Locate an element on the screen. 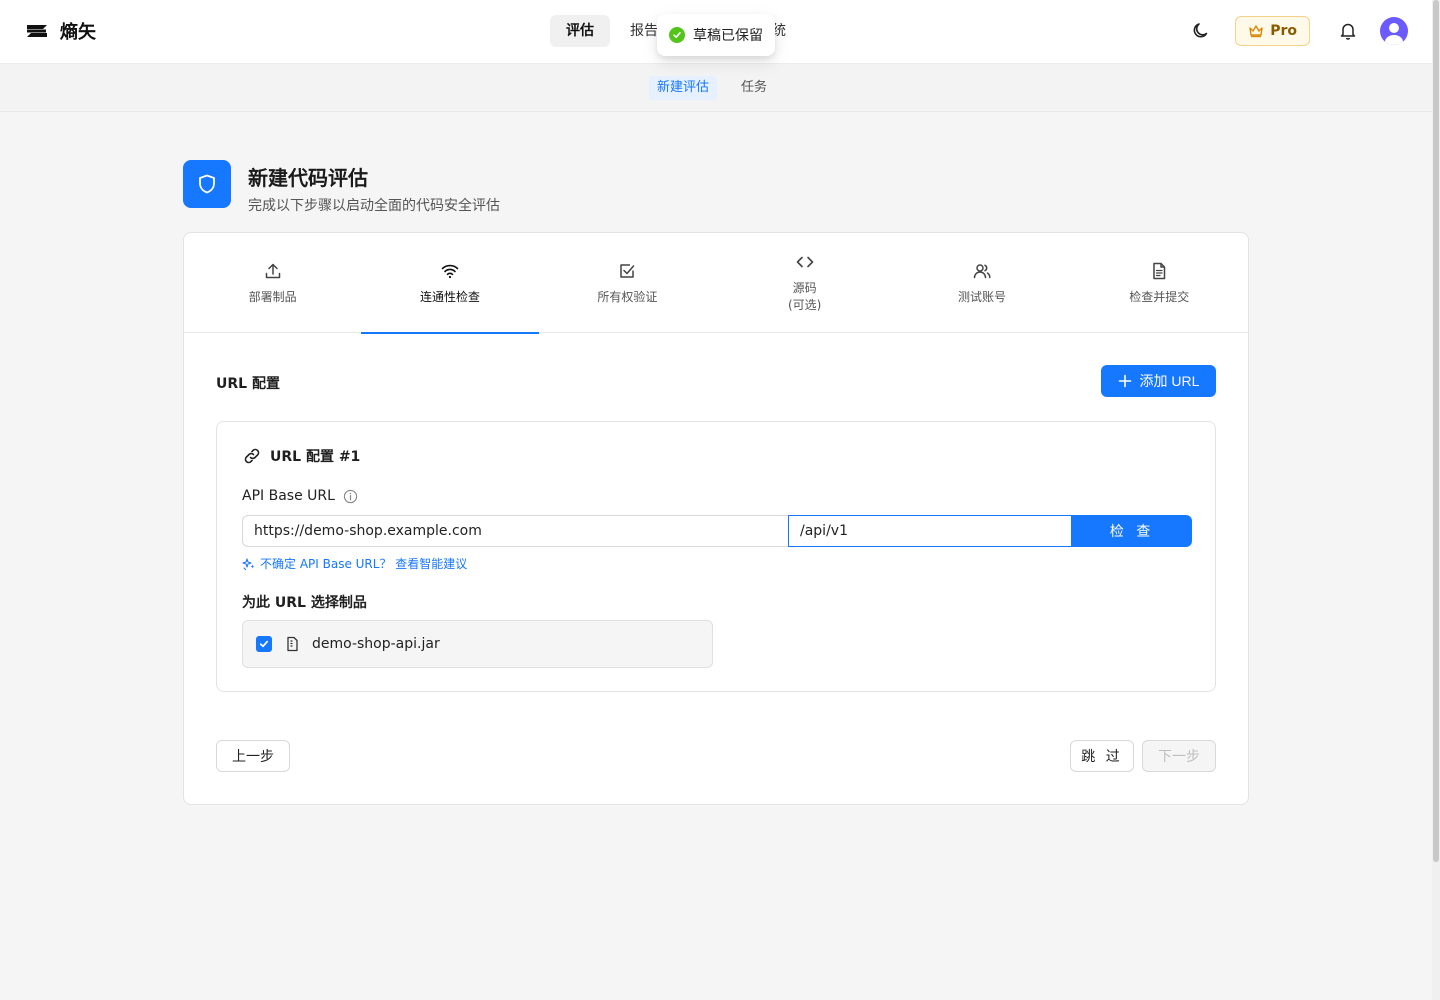  nav-item-assessment: 评估 is located at coordinates (580, 31).